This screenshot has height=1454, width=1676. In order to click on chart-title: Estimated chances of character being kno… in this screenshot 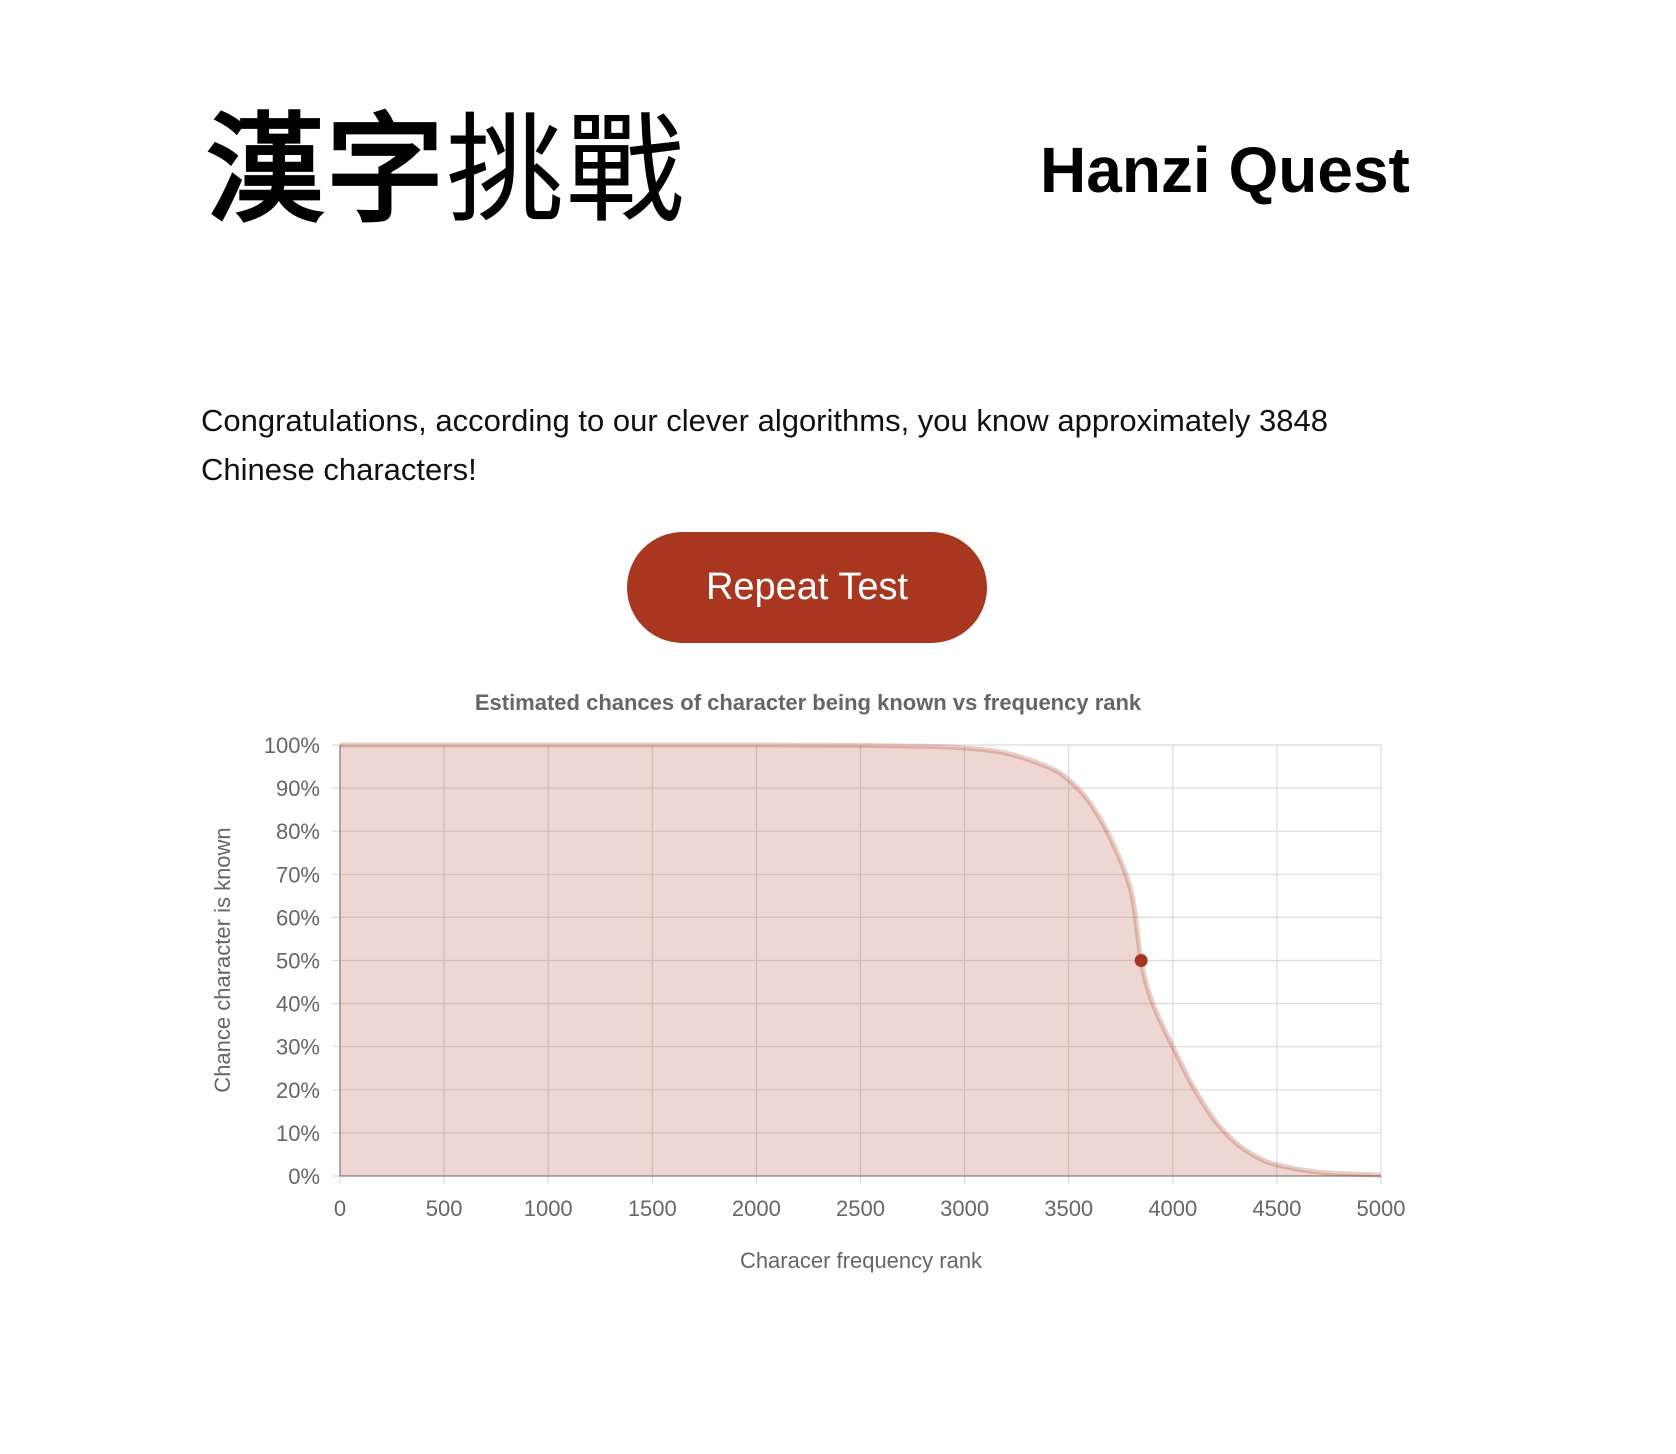, I will do `click(808, 702)`.